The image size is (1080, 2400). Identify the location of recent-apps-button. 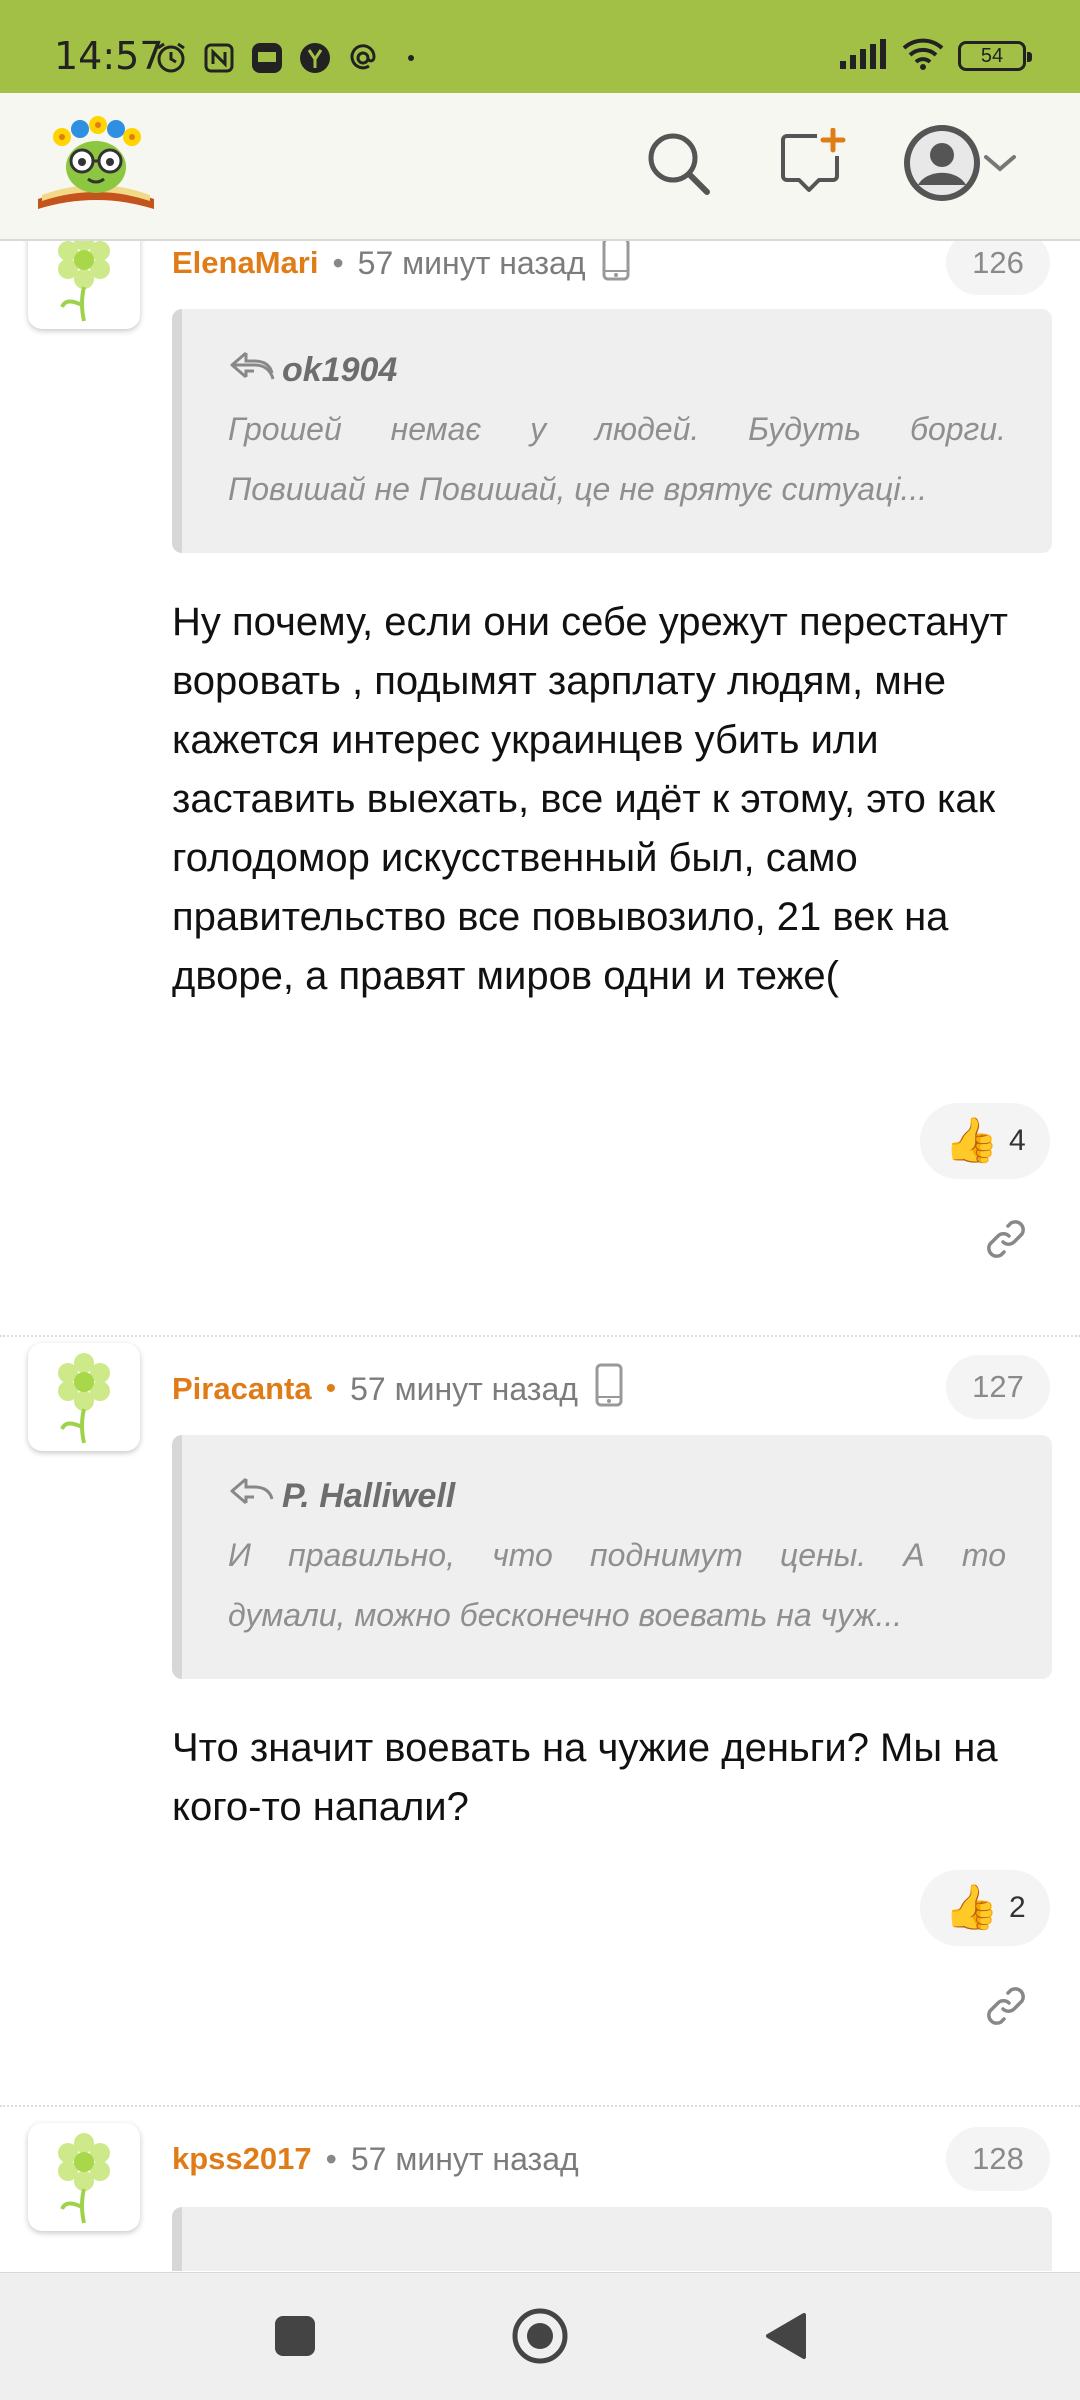
(295, 2338).